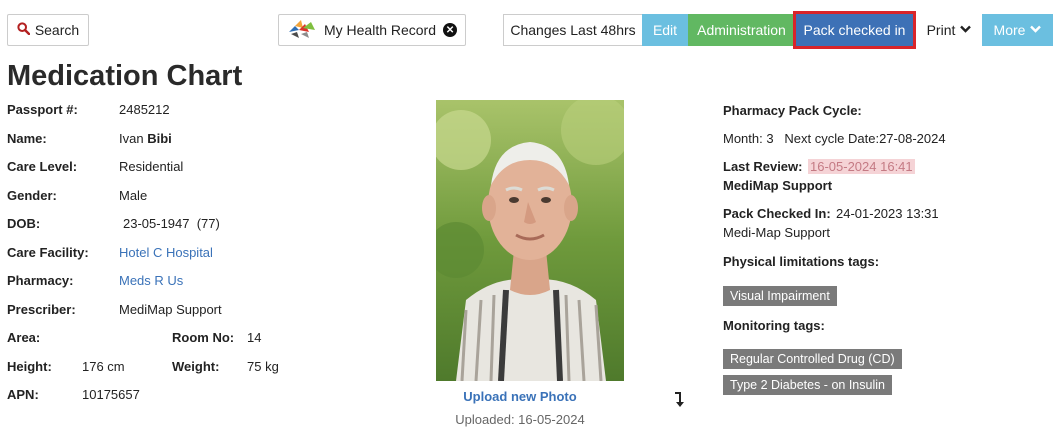 The width and height of the screenshot is (1061, 437). What do you see at coordinates (27, 138) in the screenshot?
I see `name-label: Name:` at bounding box center [27, 138].